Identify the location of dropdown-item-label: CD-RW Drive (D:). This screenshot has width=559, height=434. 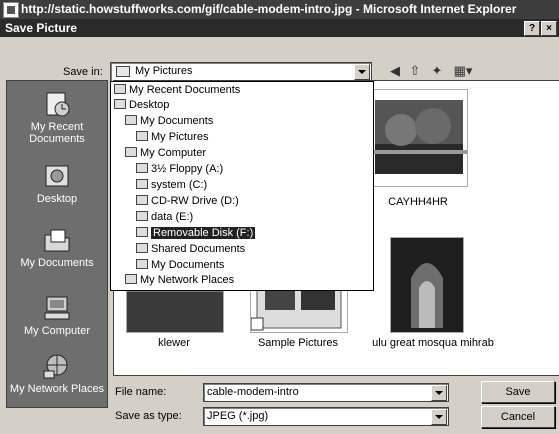
(195, 201).